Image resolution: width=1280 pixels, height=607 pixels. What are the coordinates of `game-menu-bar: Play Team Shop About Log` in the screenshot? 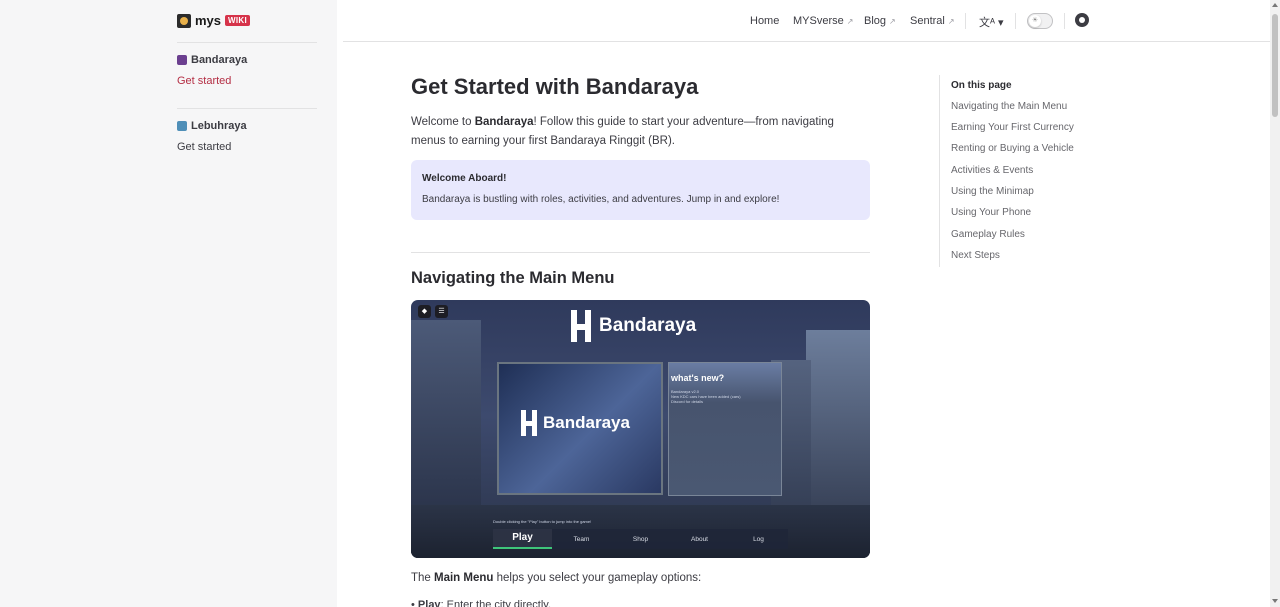 It's located at (640, 539).